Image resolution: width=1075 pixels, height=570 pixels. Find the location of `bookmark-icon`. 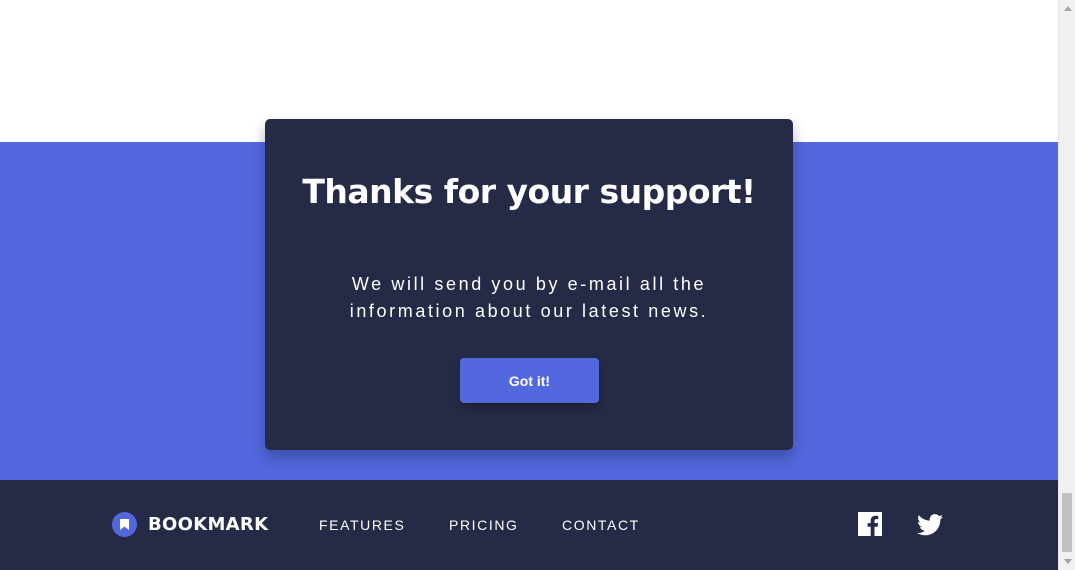

bookmark-icon is located at coordinates (124, 524).